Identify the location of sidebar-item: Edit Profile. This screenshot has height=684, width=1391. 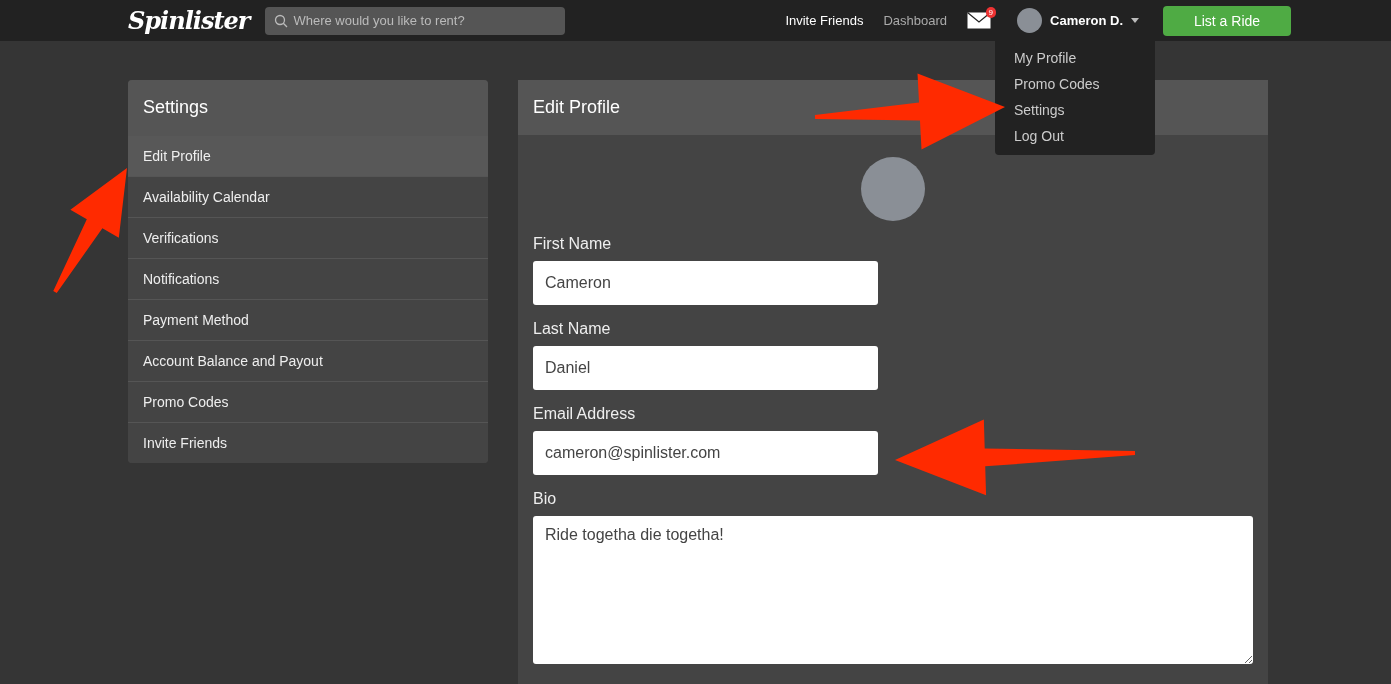
(308, 155).